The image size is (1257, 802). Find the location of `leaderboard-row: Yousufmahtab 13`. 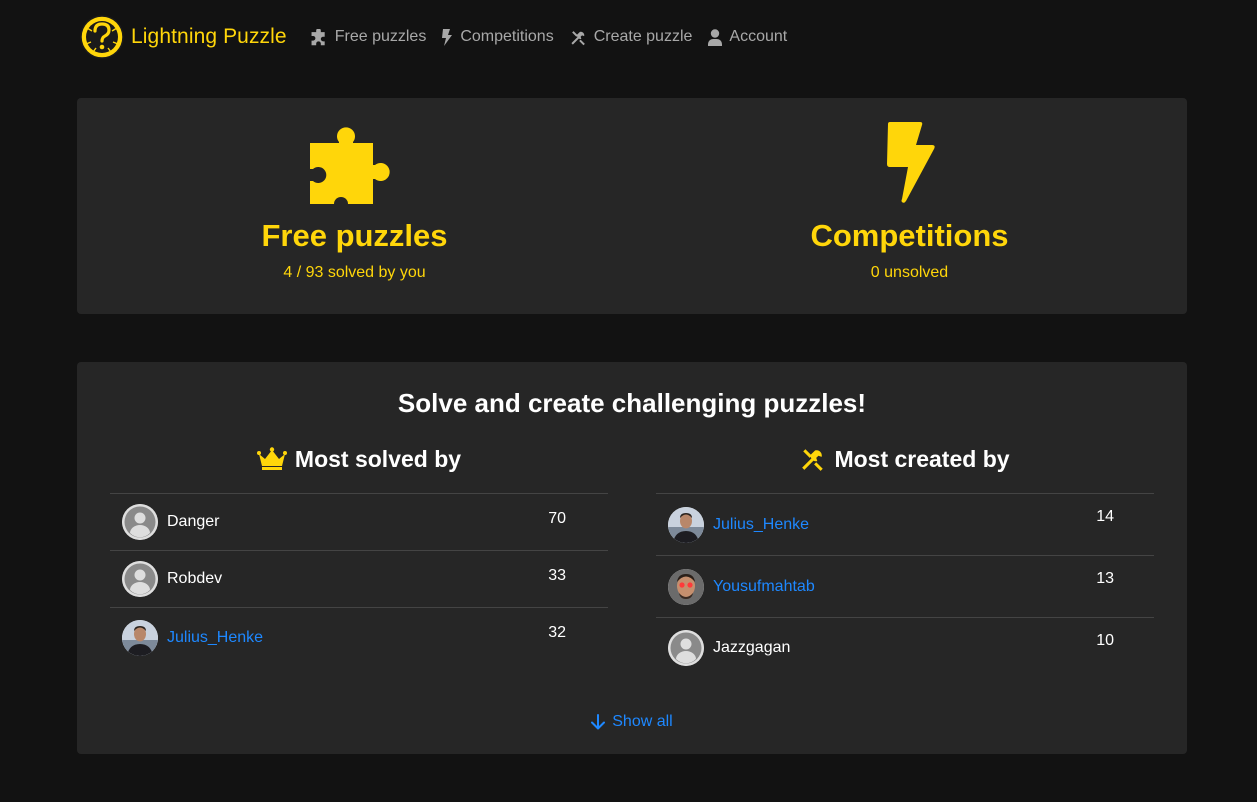

leaderboard-row: Yousufmahtab 13 is located at coordinates (905, 587).